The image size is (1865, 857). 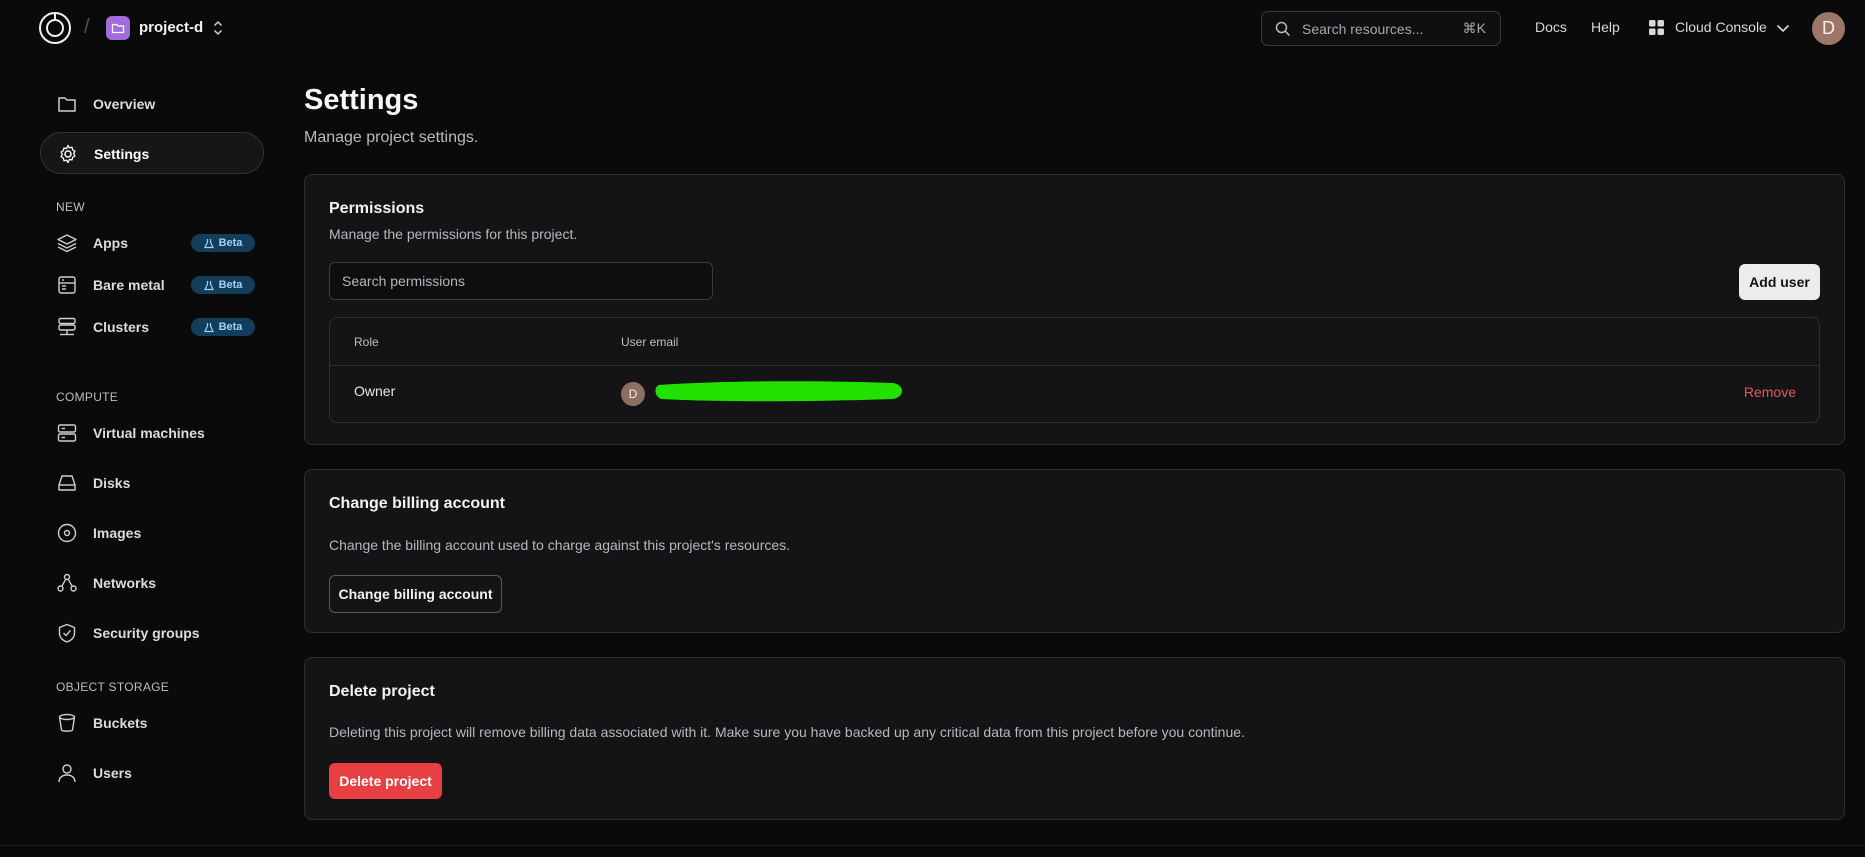 What do you see at coordinates (120, 723) in the screenshot?
I see `sidebar-item-label: Buckets` at bounding box center [120, 723].